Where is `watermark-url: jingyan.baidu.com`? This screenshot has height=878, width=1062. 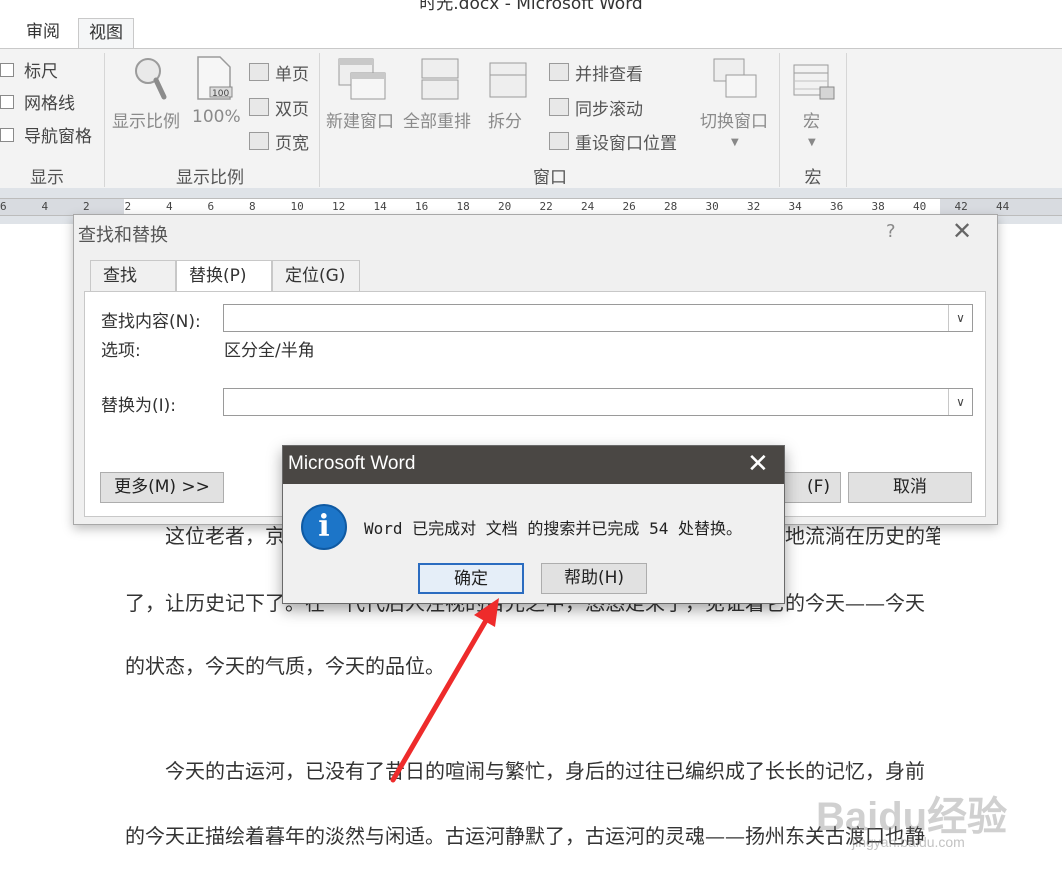 watermark-url: jingyan.baidu.com is located at coordinates (908, 842).